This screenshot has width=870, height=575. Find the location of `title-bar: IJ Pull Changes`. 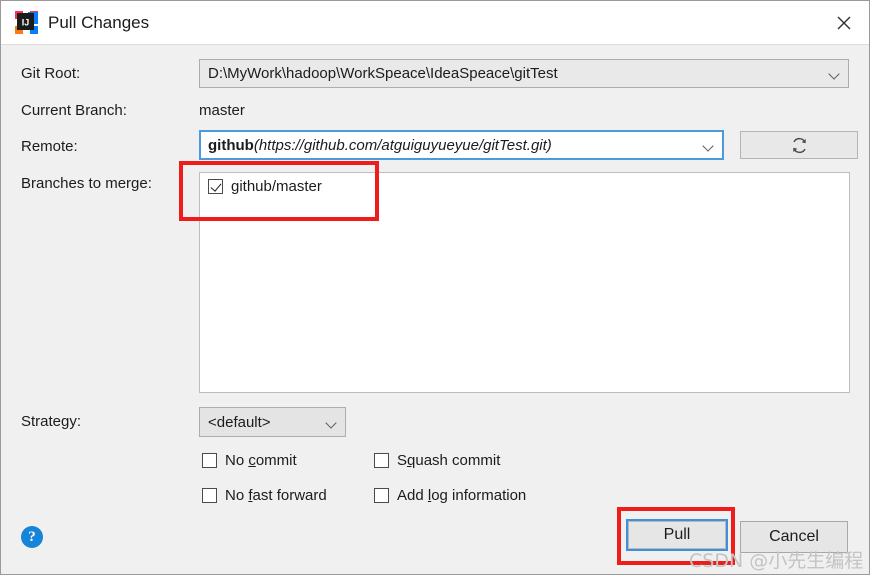

title-bar: IJ Pull Changes is located at coordinates (435, 23).